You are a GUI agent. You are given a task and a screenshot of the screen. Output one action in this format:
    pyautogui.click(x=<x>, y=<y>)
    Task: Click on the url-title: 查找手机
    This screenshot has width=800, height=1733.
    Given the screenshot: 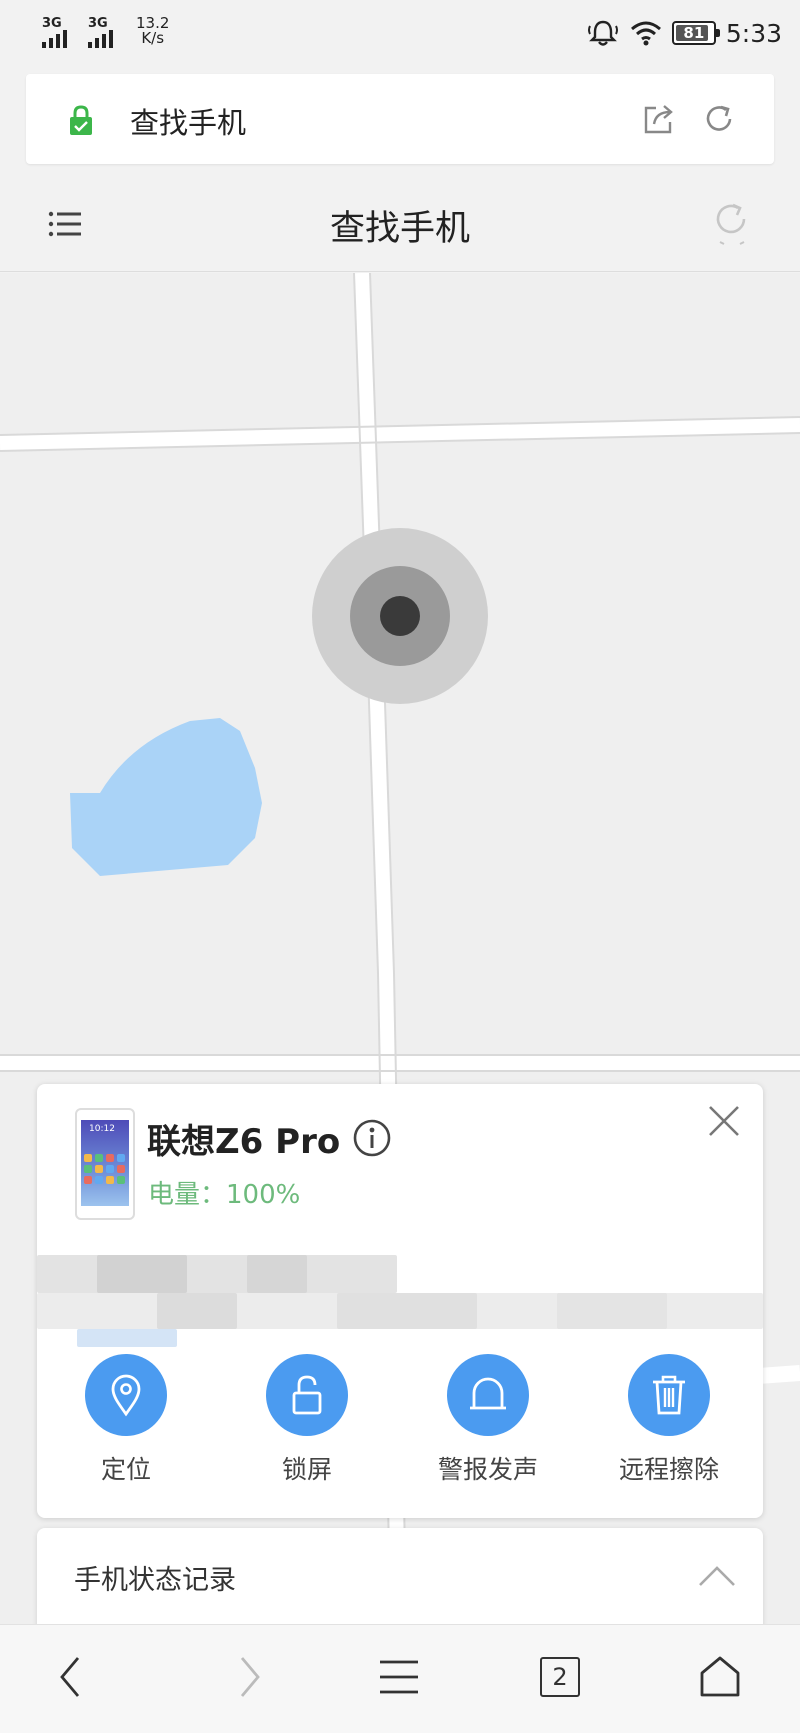 What is the action you would take?
    pyautogui.click(x=188, y=123)
    